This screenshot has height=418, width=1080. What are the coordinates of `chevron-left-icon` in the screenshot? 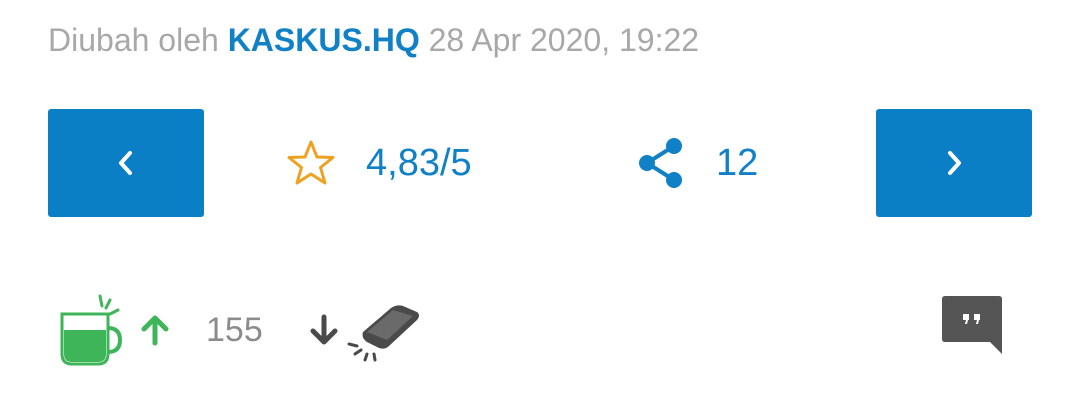 It's located at (126, 163).